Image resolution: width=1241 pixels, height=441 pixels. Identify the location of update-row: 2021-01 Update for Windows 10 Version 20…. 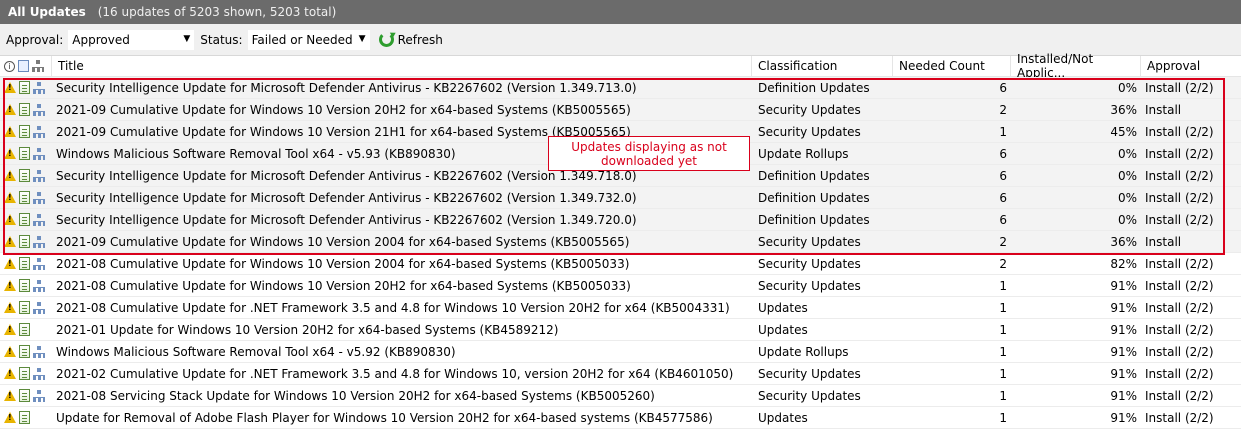
(620, 330).